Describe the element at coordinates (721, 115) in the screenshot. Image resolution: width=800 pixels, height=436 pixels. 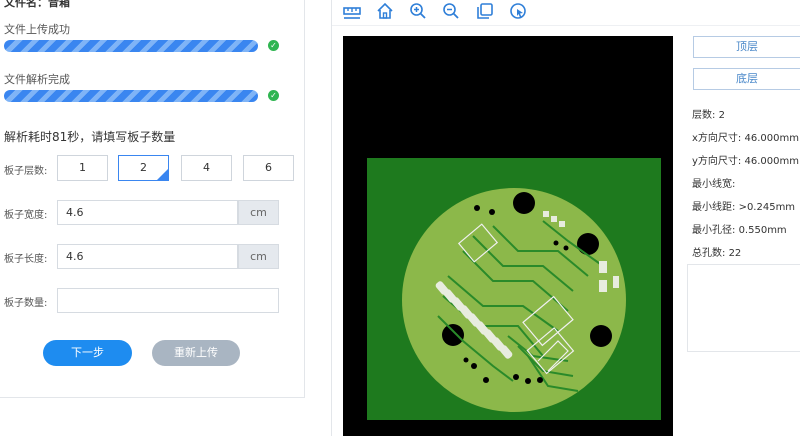
I see `layer-count-value: 2` at that location.